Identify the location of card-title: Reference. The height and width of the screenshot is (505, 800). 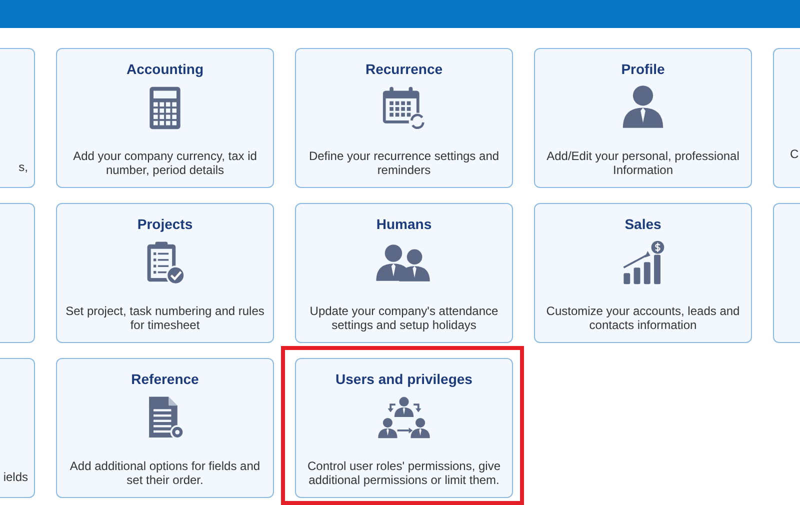
(165, 379).